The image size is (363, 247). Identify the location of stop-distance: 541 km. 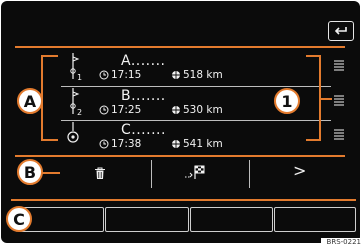
(197, 144).